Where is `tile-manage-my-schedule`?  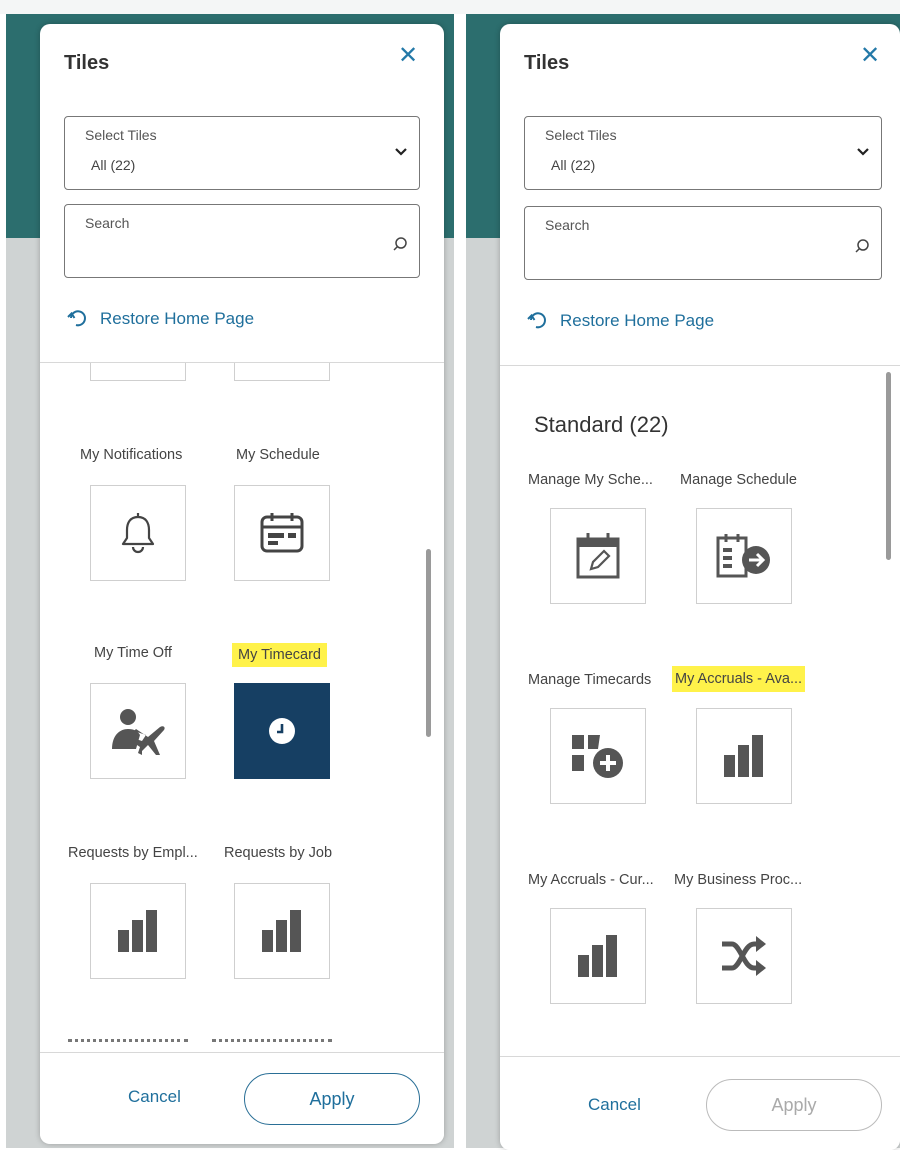
tile-manage-my-schedule is located at coordinates (598, 556).